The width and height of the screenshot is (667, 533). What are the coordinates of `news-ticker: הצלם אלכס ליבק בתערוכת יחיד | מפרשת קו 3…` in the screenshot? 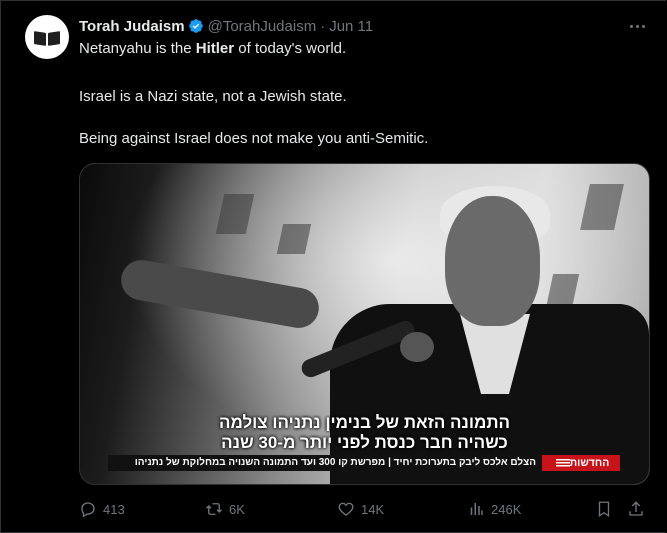 It's located at (364, 463).